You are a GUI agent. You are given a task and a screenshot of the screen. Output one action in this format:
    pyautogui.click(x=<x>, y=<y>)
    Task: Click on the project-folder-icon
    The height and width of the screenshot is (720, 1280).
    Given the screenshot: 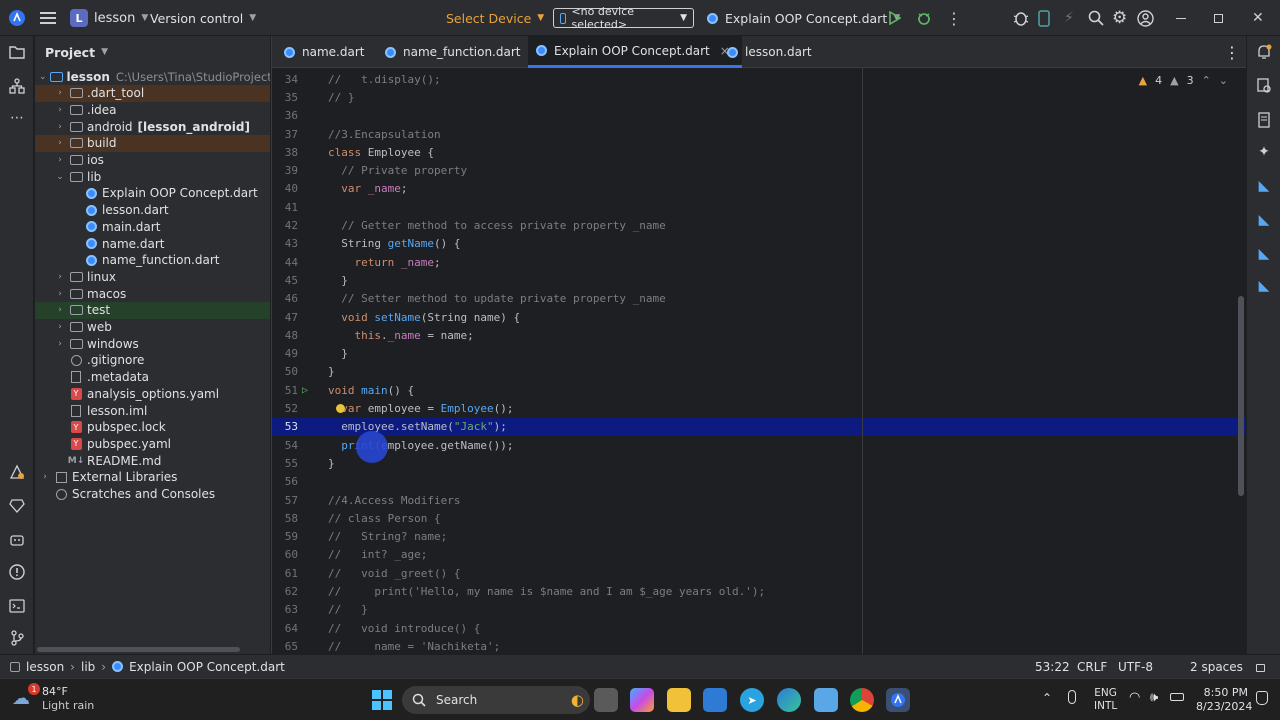 What is the action you would take?
    pyautogui.click(x=17, y=52)
    